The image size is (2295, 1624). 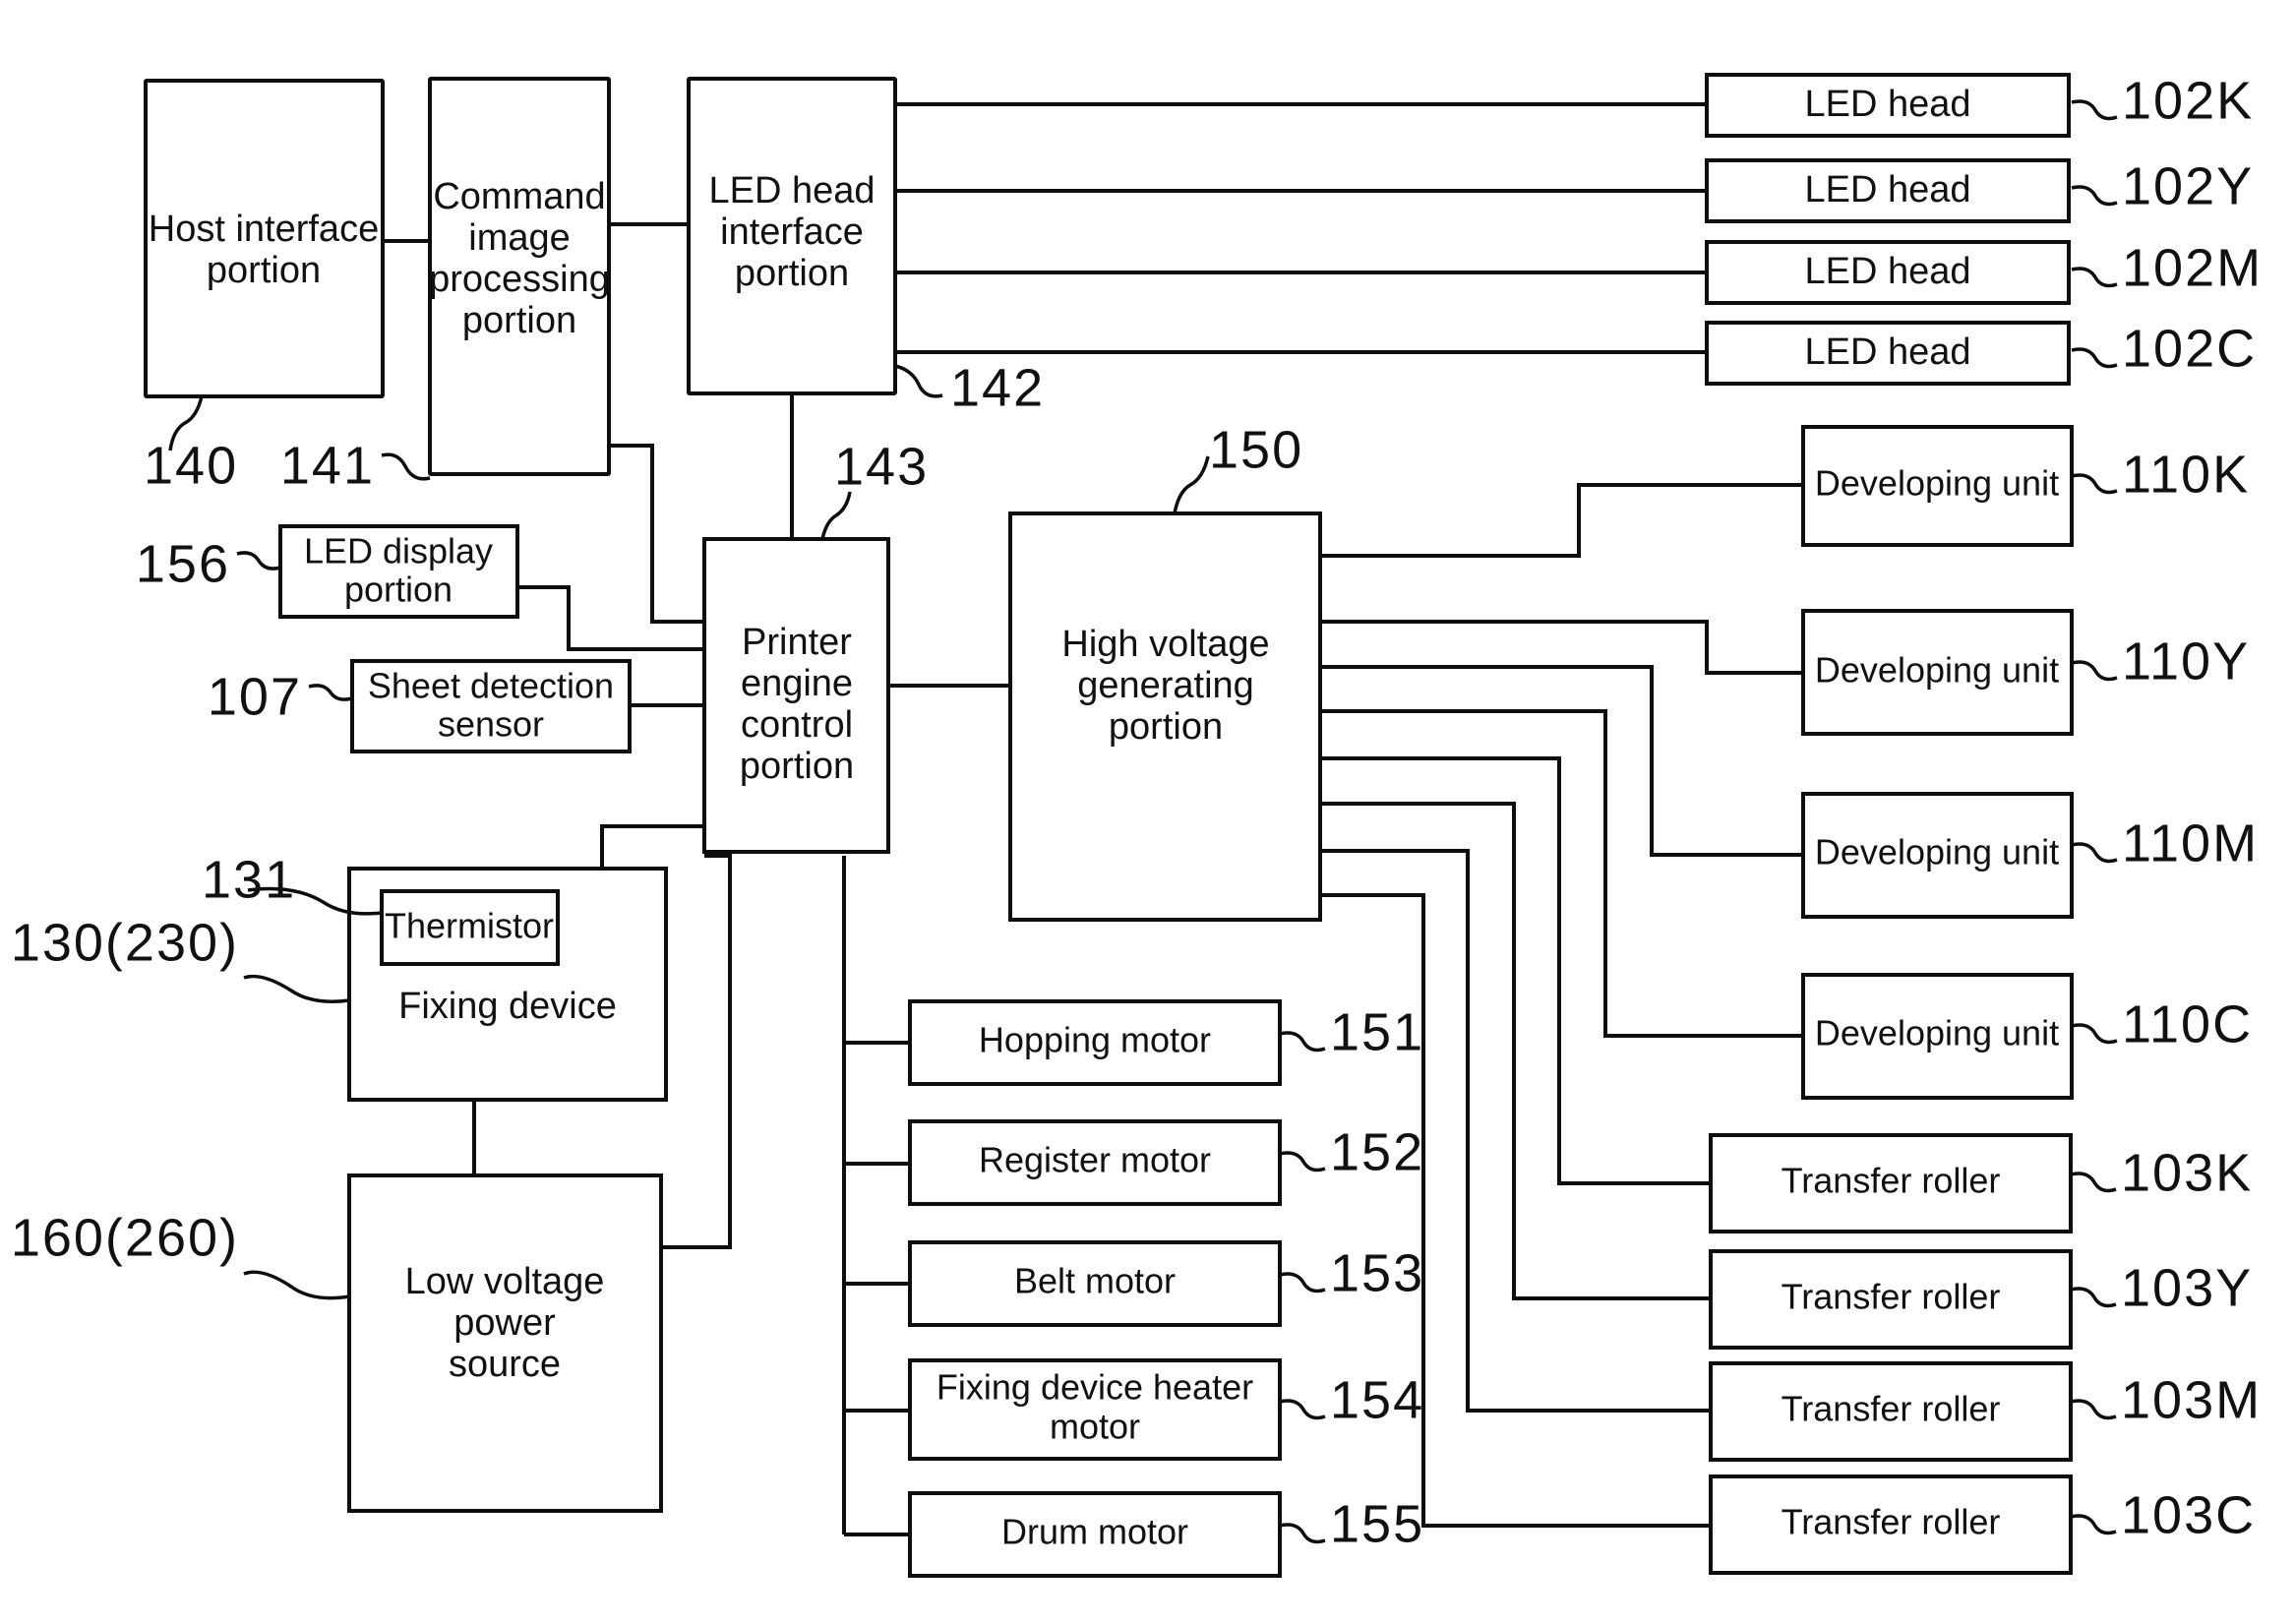 What do you see at coordinates (328, 465) in the screenshot?
I see `ref-141: 141` at bounding box center [328, 465].